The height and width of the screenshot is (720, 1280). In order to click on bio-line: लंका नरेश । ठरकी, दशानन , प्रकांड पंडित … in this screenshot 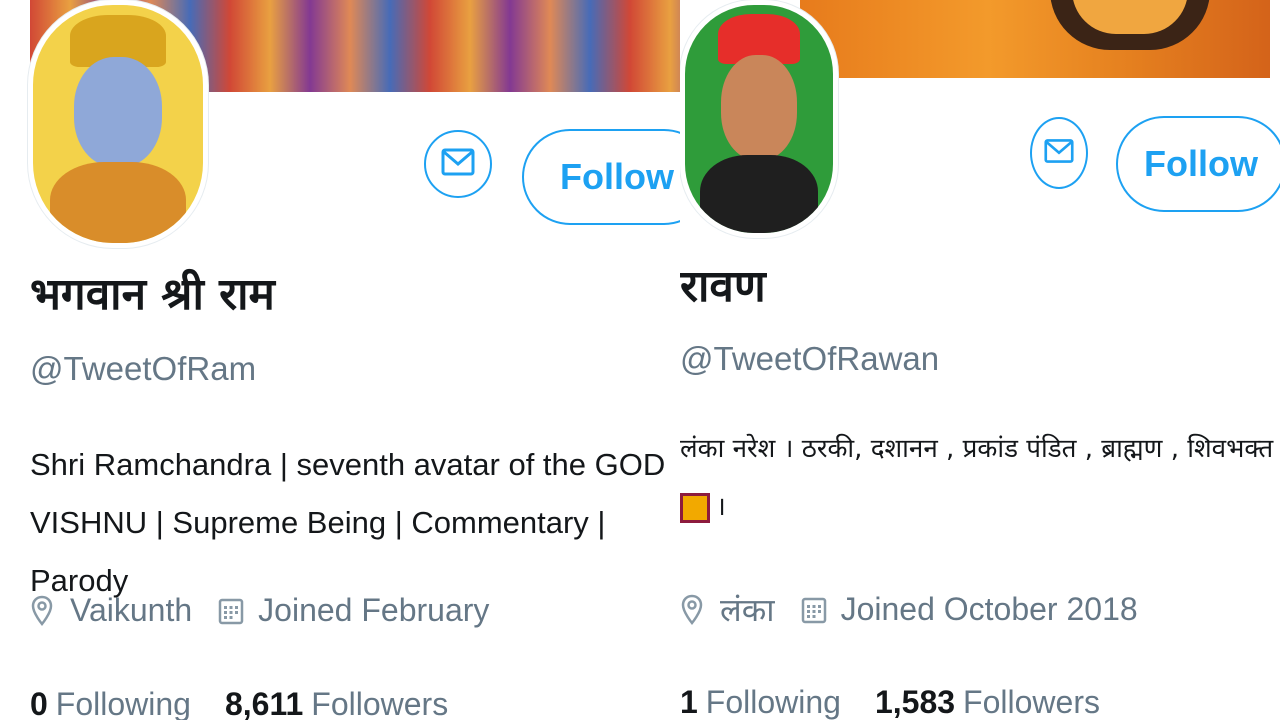, I will do `click(977, 449)`.